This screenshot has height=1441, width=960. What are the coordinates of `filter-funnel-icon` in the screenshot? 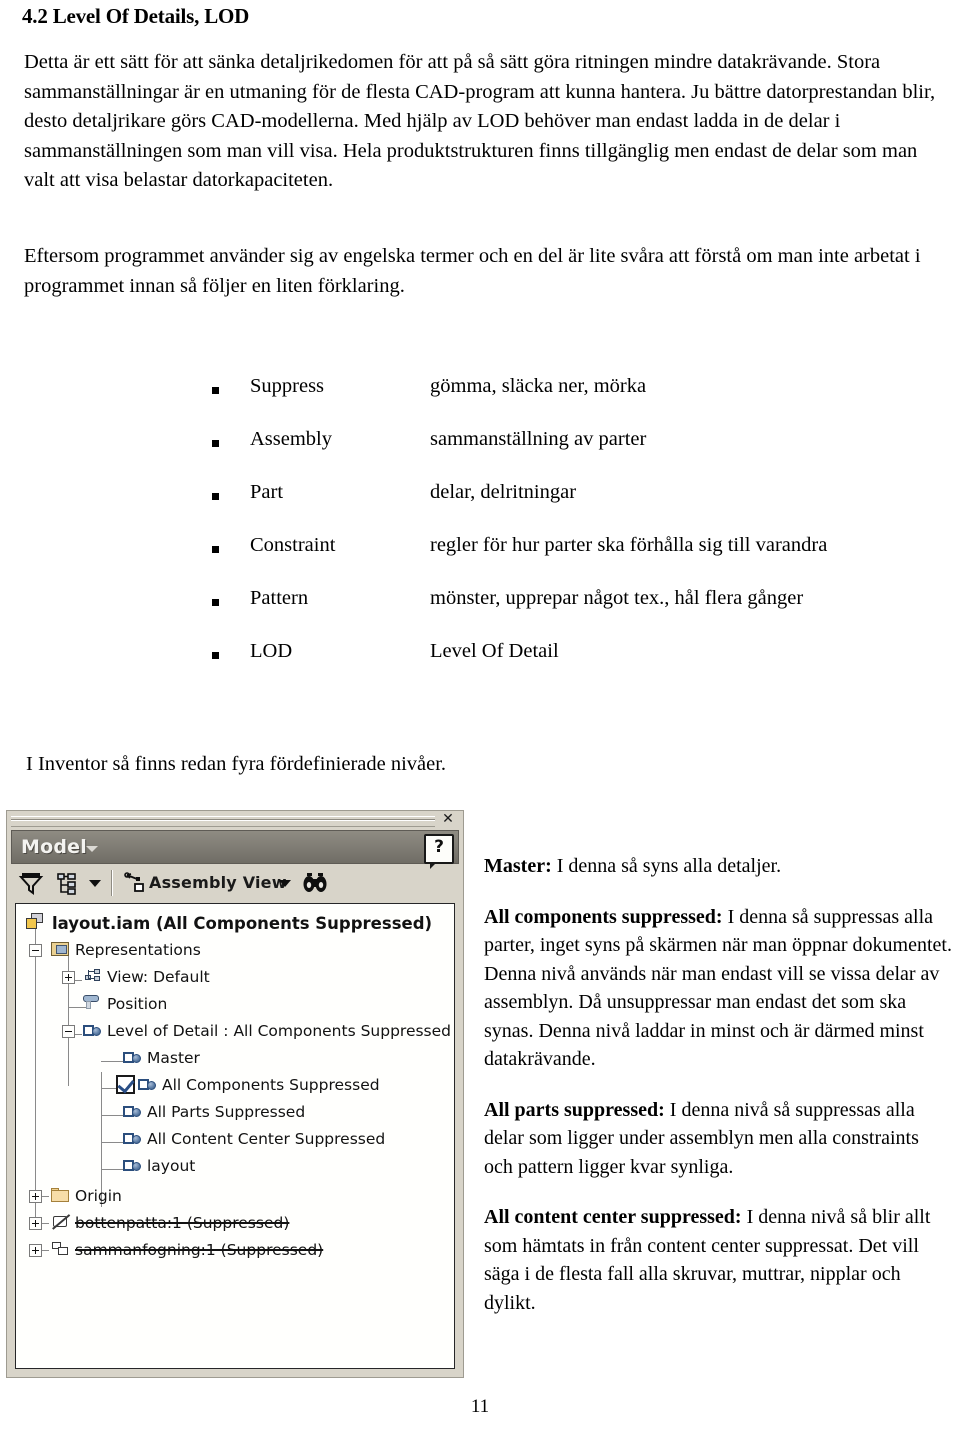 It's located at (31, 885).